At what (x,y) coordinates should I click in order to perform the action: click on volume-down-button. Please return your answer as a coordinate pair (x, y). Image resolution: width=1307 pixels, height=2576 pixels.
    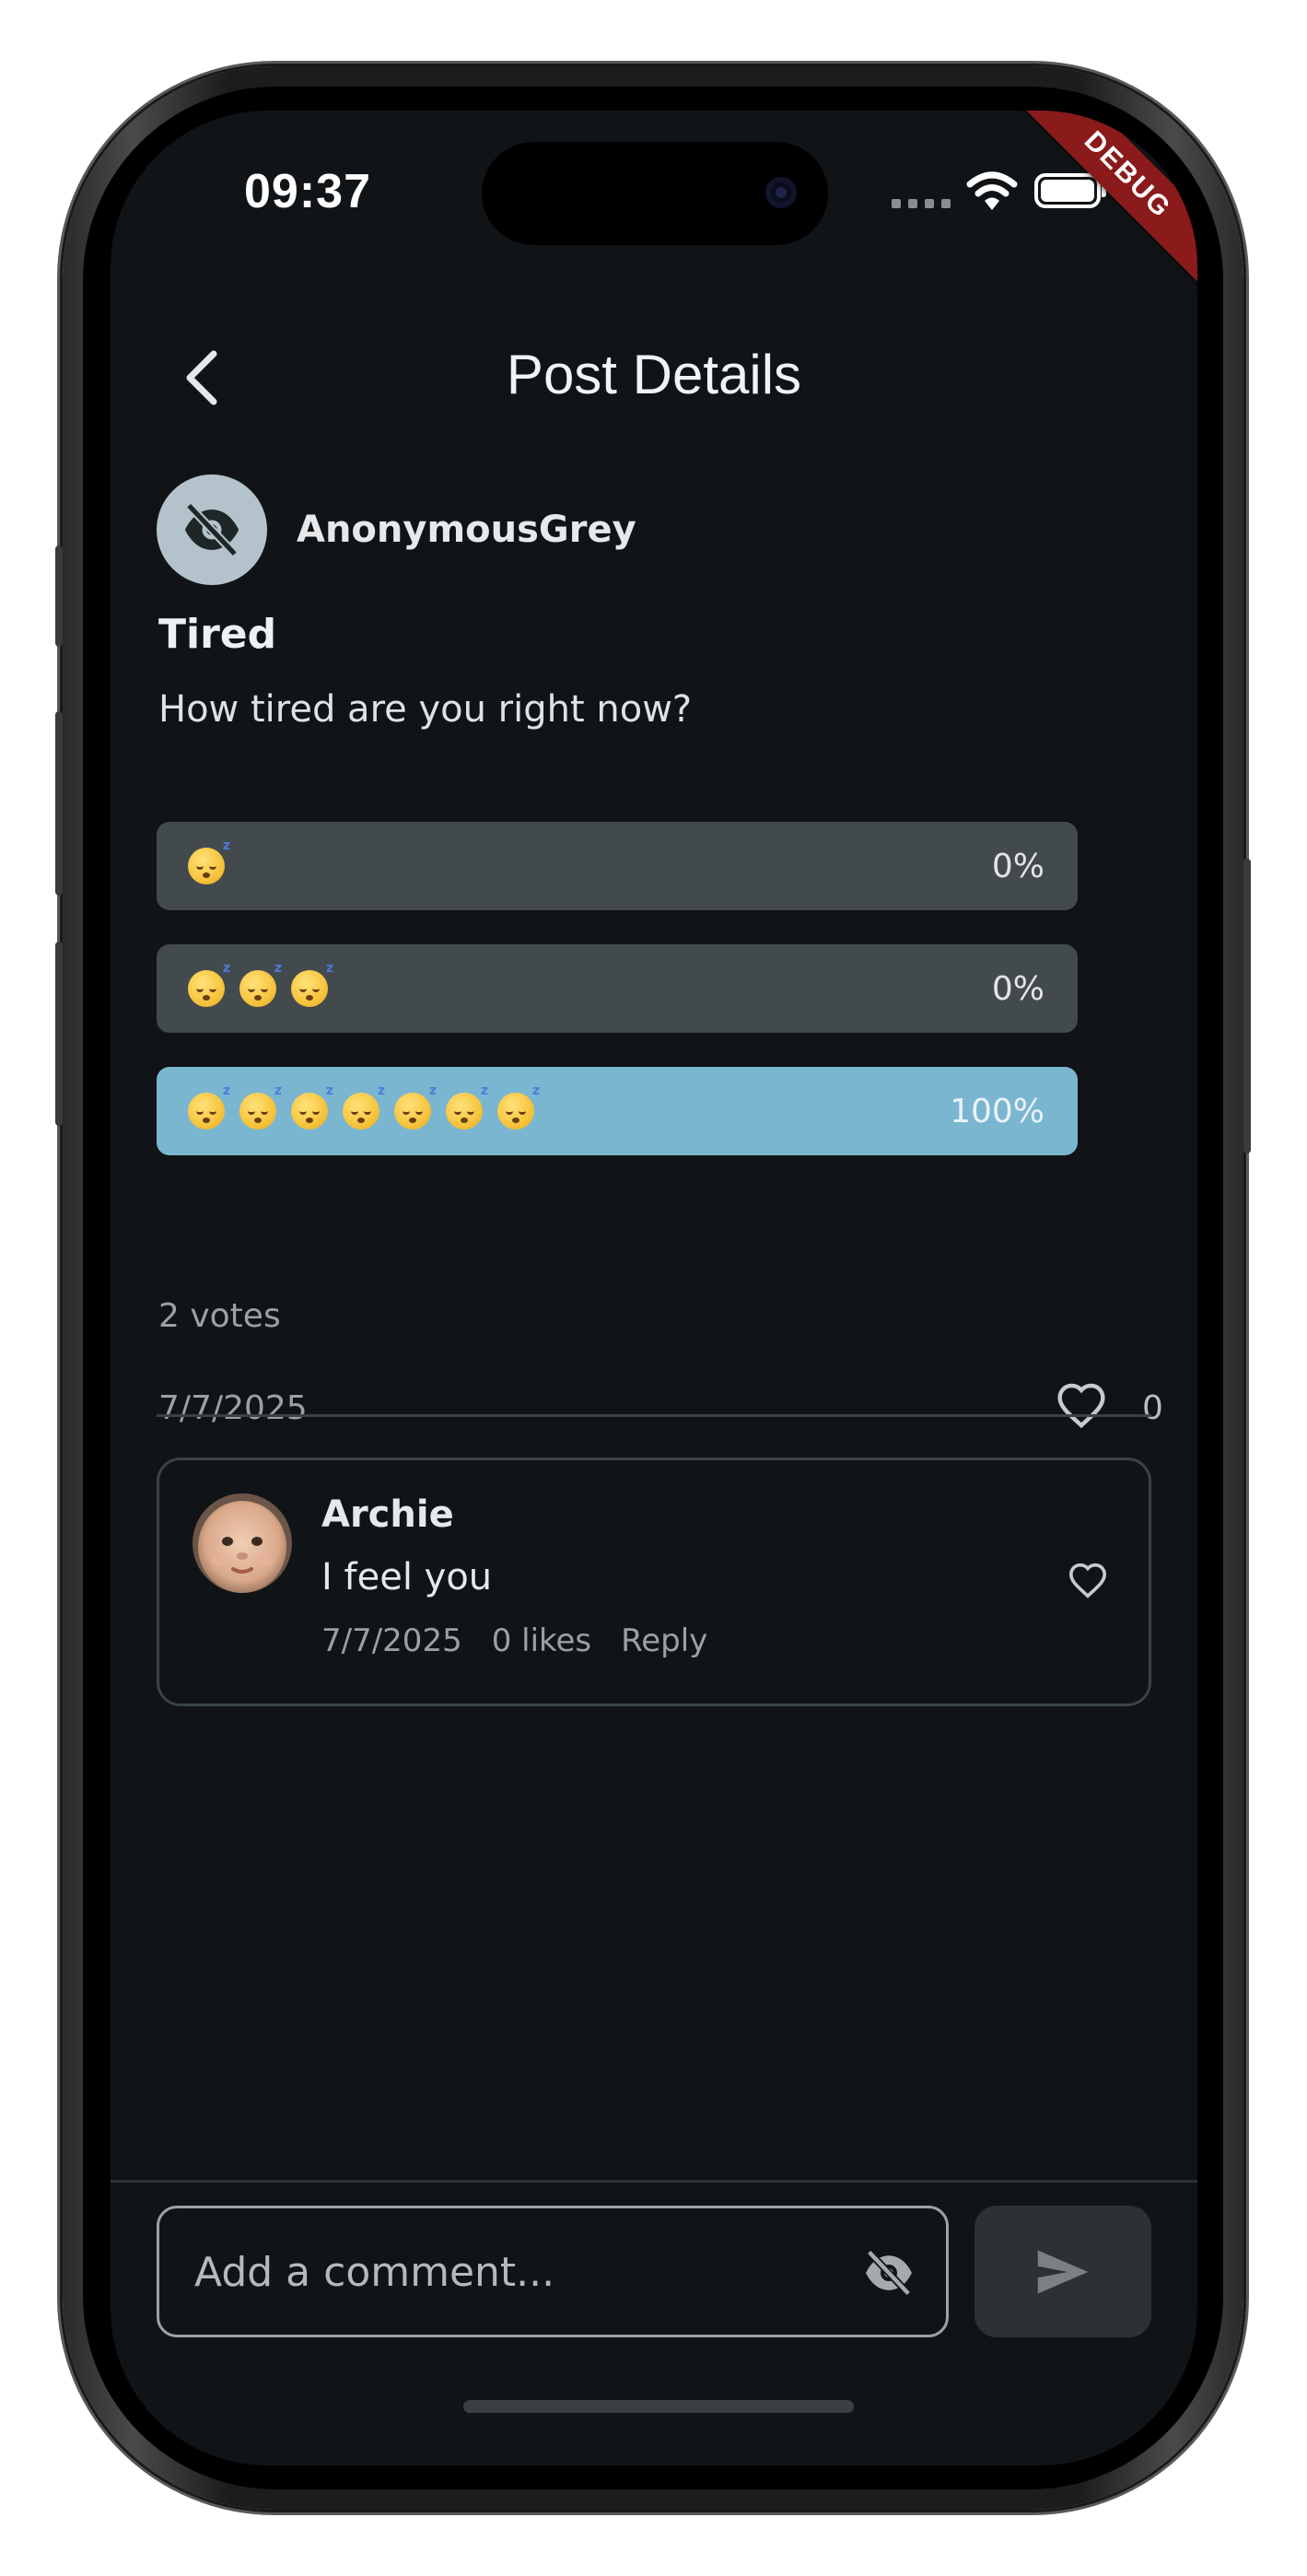
    Looking at the image, I should click on (59, 1034).